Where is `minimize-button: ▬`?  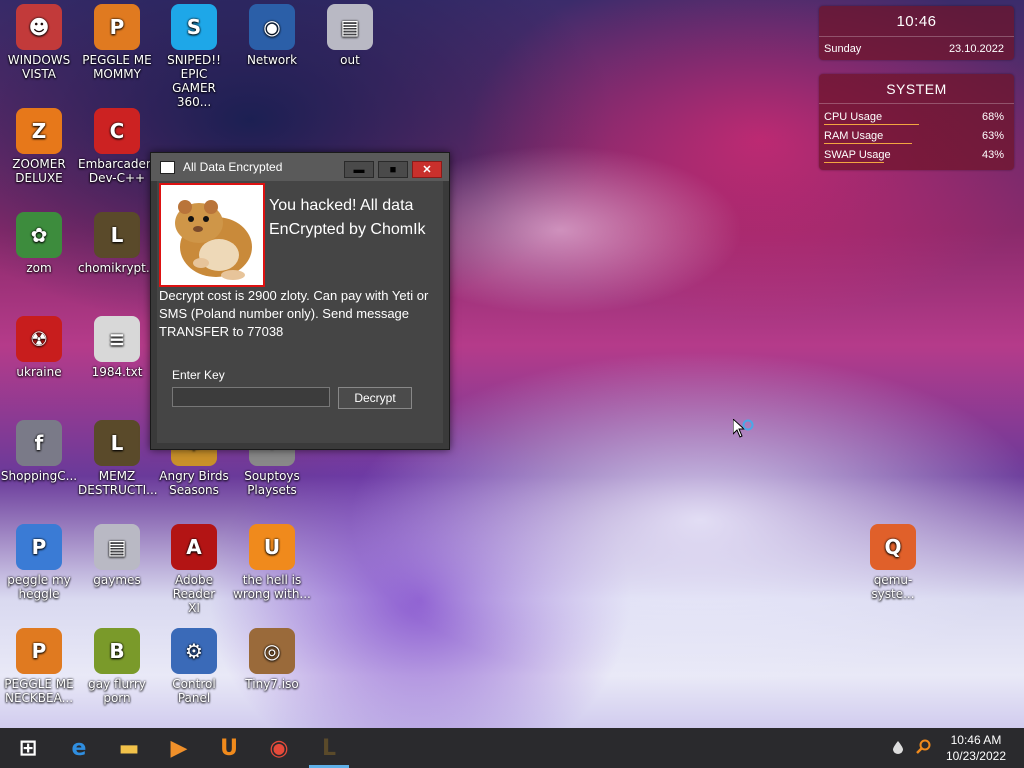 minimize-button: ▬ is located at coordinates (359, 169).